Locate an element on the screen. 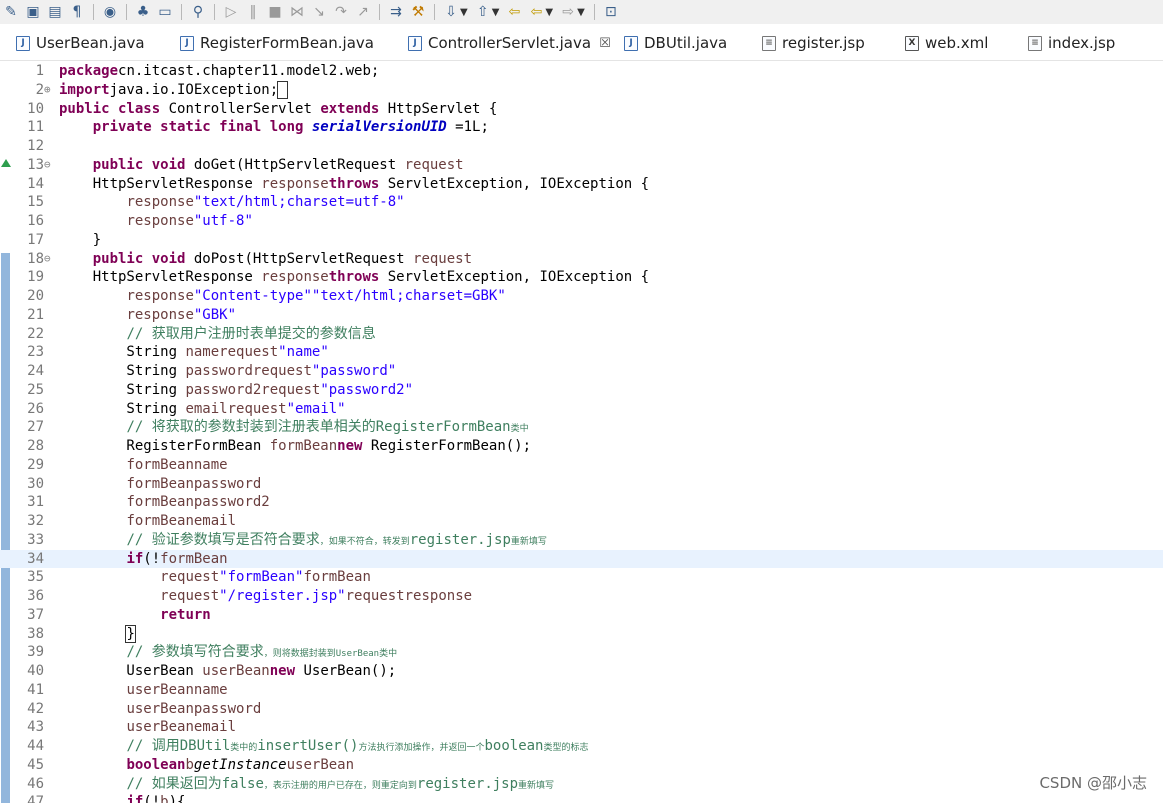 This screenshot has height=803, width=1163. code-line: 41 userBeanname is located at coordinates (581, 690).